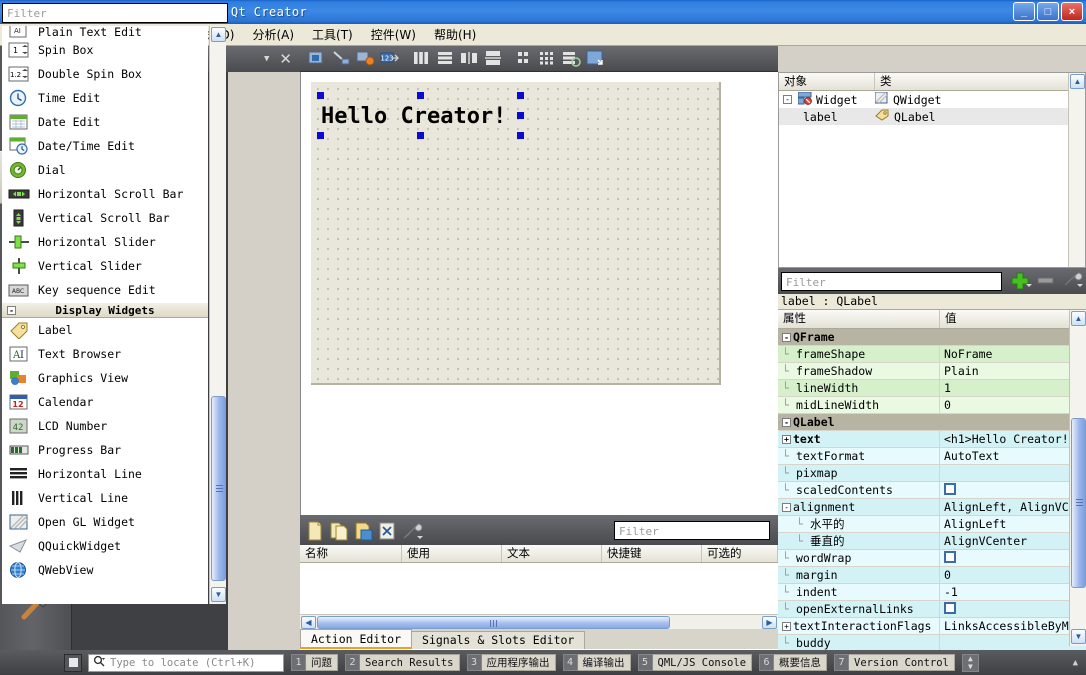  Describe the element at coordinates (494, 59) in the screenshot. I see `splitter-vertical-icon` at that location.